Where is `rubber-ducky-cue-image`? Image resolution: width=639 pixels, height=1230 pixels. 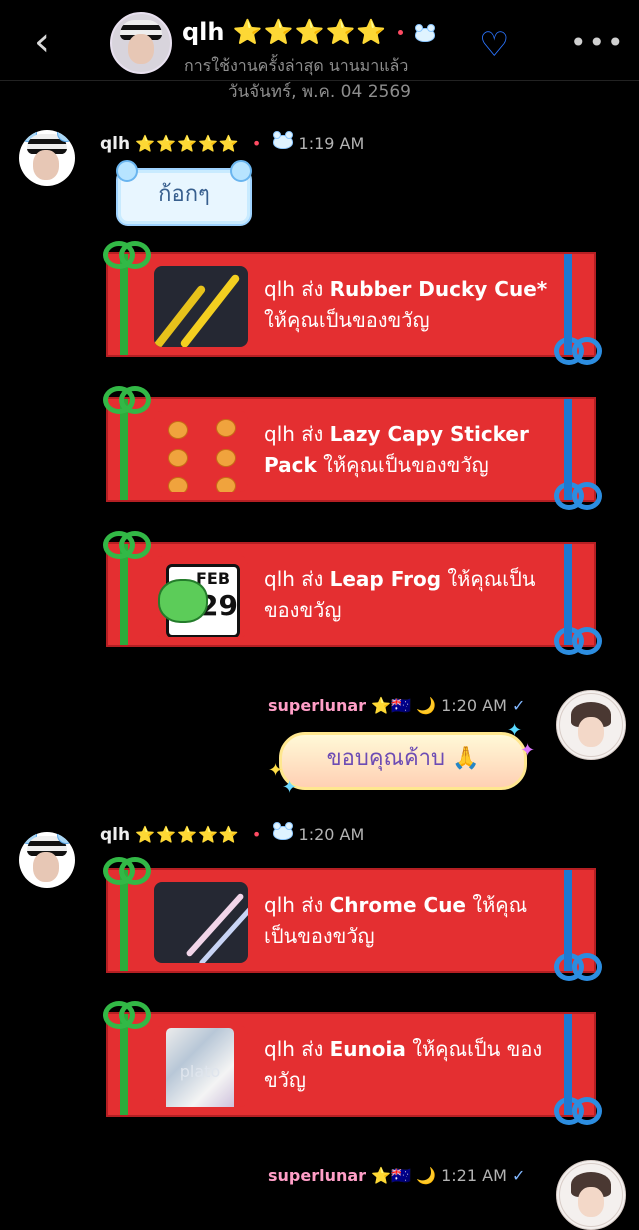 rubber-ducky-cue-image is located at coordinates (201, 306).